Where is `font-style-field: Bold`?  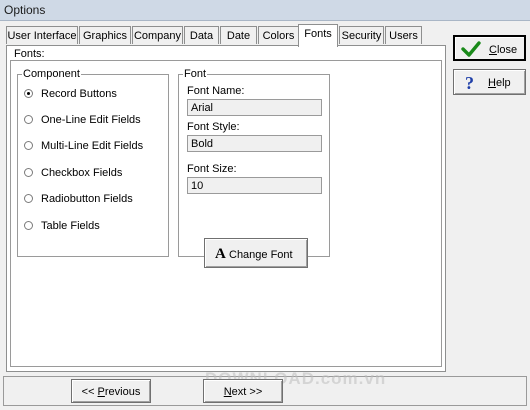 font-style-field: Bold is located at coordinates (254, 143).